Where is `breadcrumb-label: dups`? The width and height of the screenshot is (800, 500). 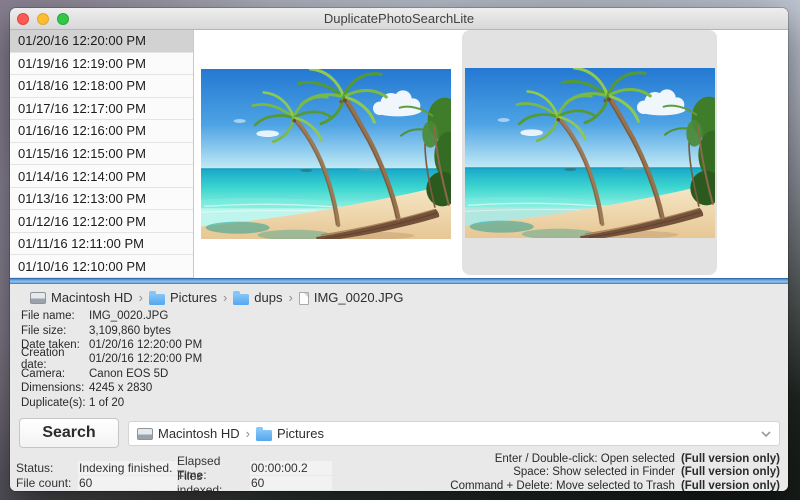
breadcrumb-label: dups is located at coordinates (268, 297).